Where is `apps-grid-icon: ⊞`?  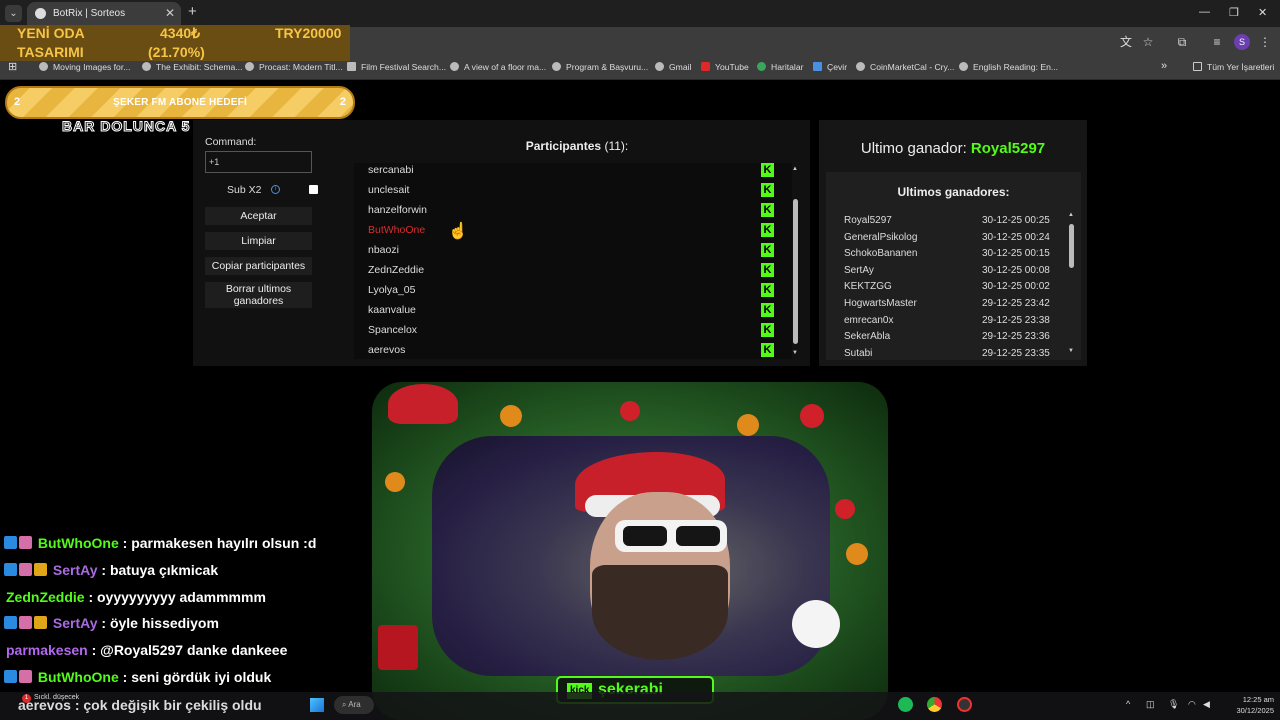
apps-grid-icon: ⊞ is located at coordinates (12, 66).